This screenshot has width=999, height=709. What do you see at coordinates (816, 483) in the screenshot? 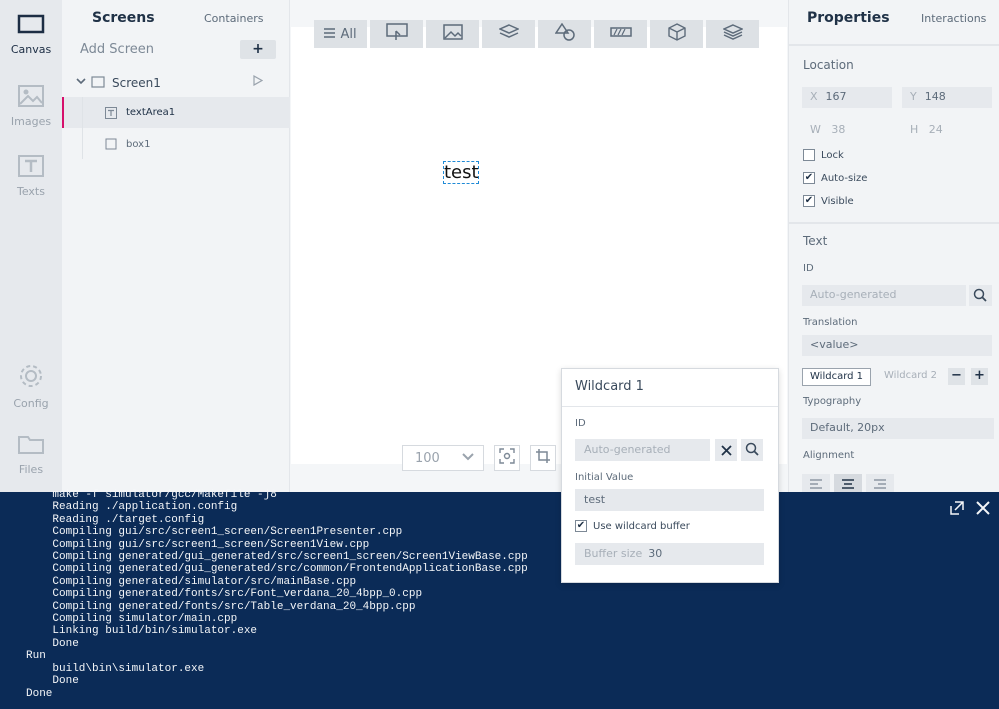
I see `align-left-button` at bounding box center [816, 483].